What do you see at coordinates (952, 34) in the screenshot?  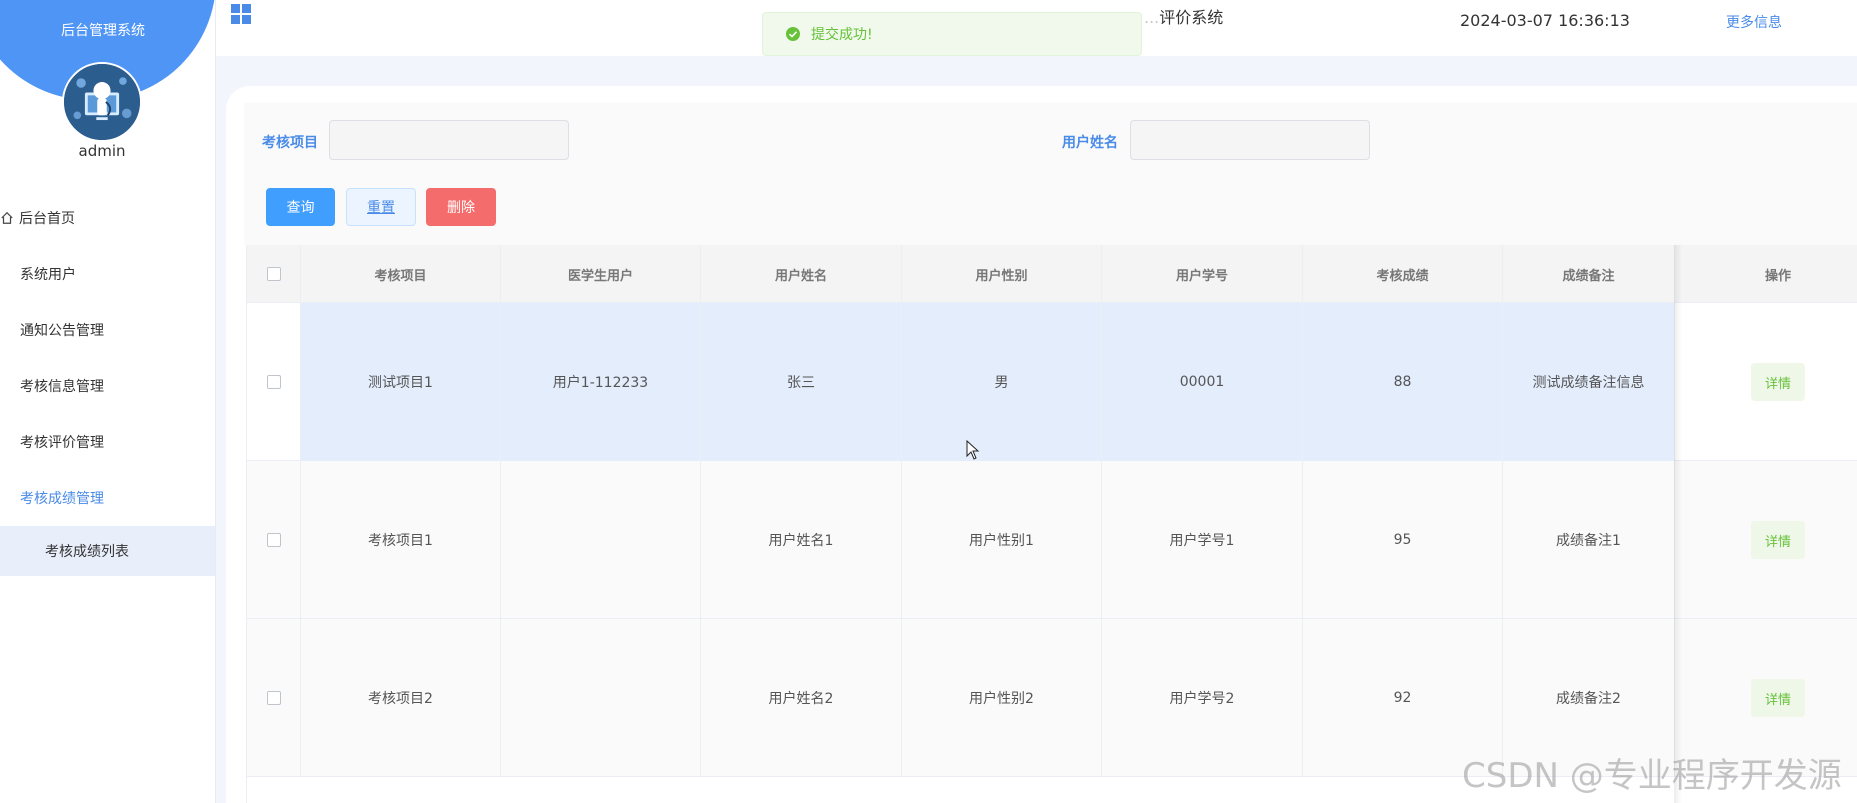 I see `success-toast: 提交成功!` at bounding box center [952, 34].